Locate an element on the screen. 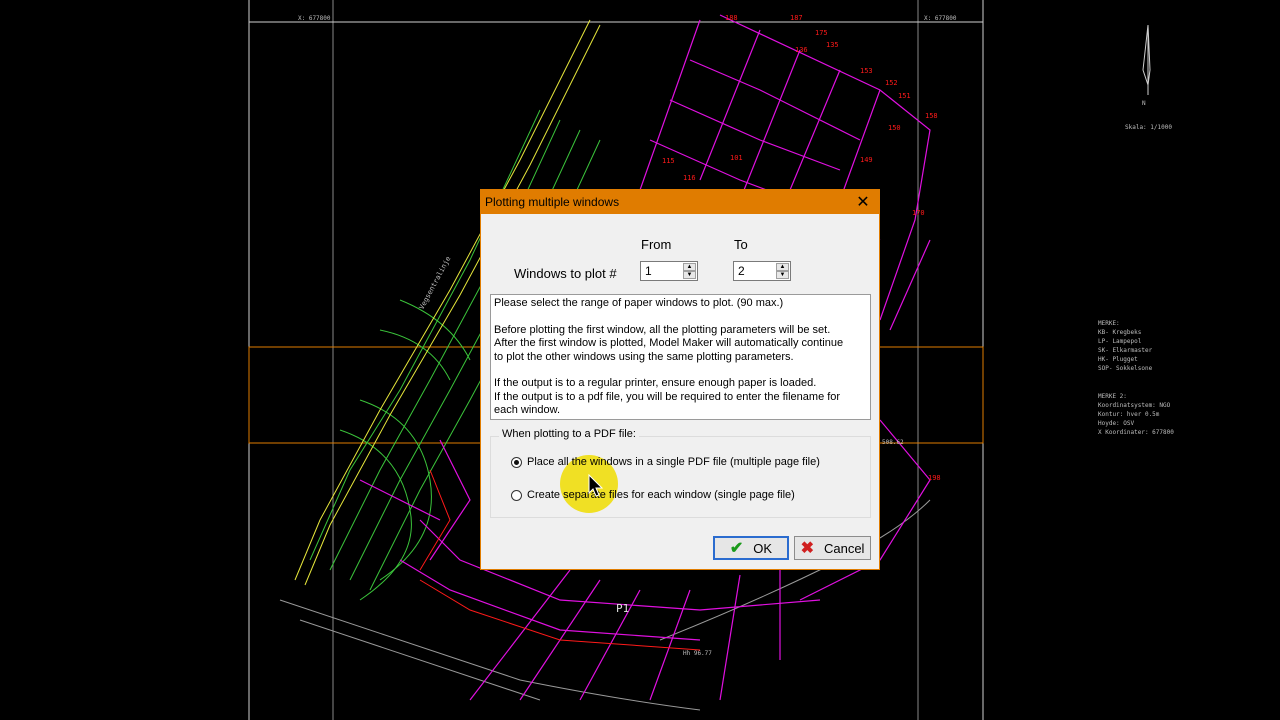 This screenshot has height=720, width=1280. parcel-label: 152 is located at coordinates (891, 83).